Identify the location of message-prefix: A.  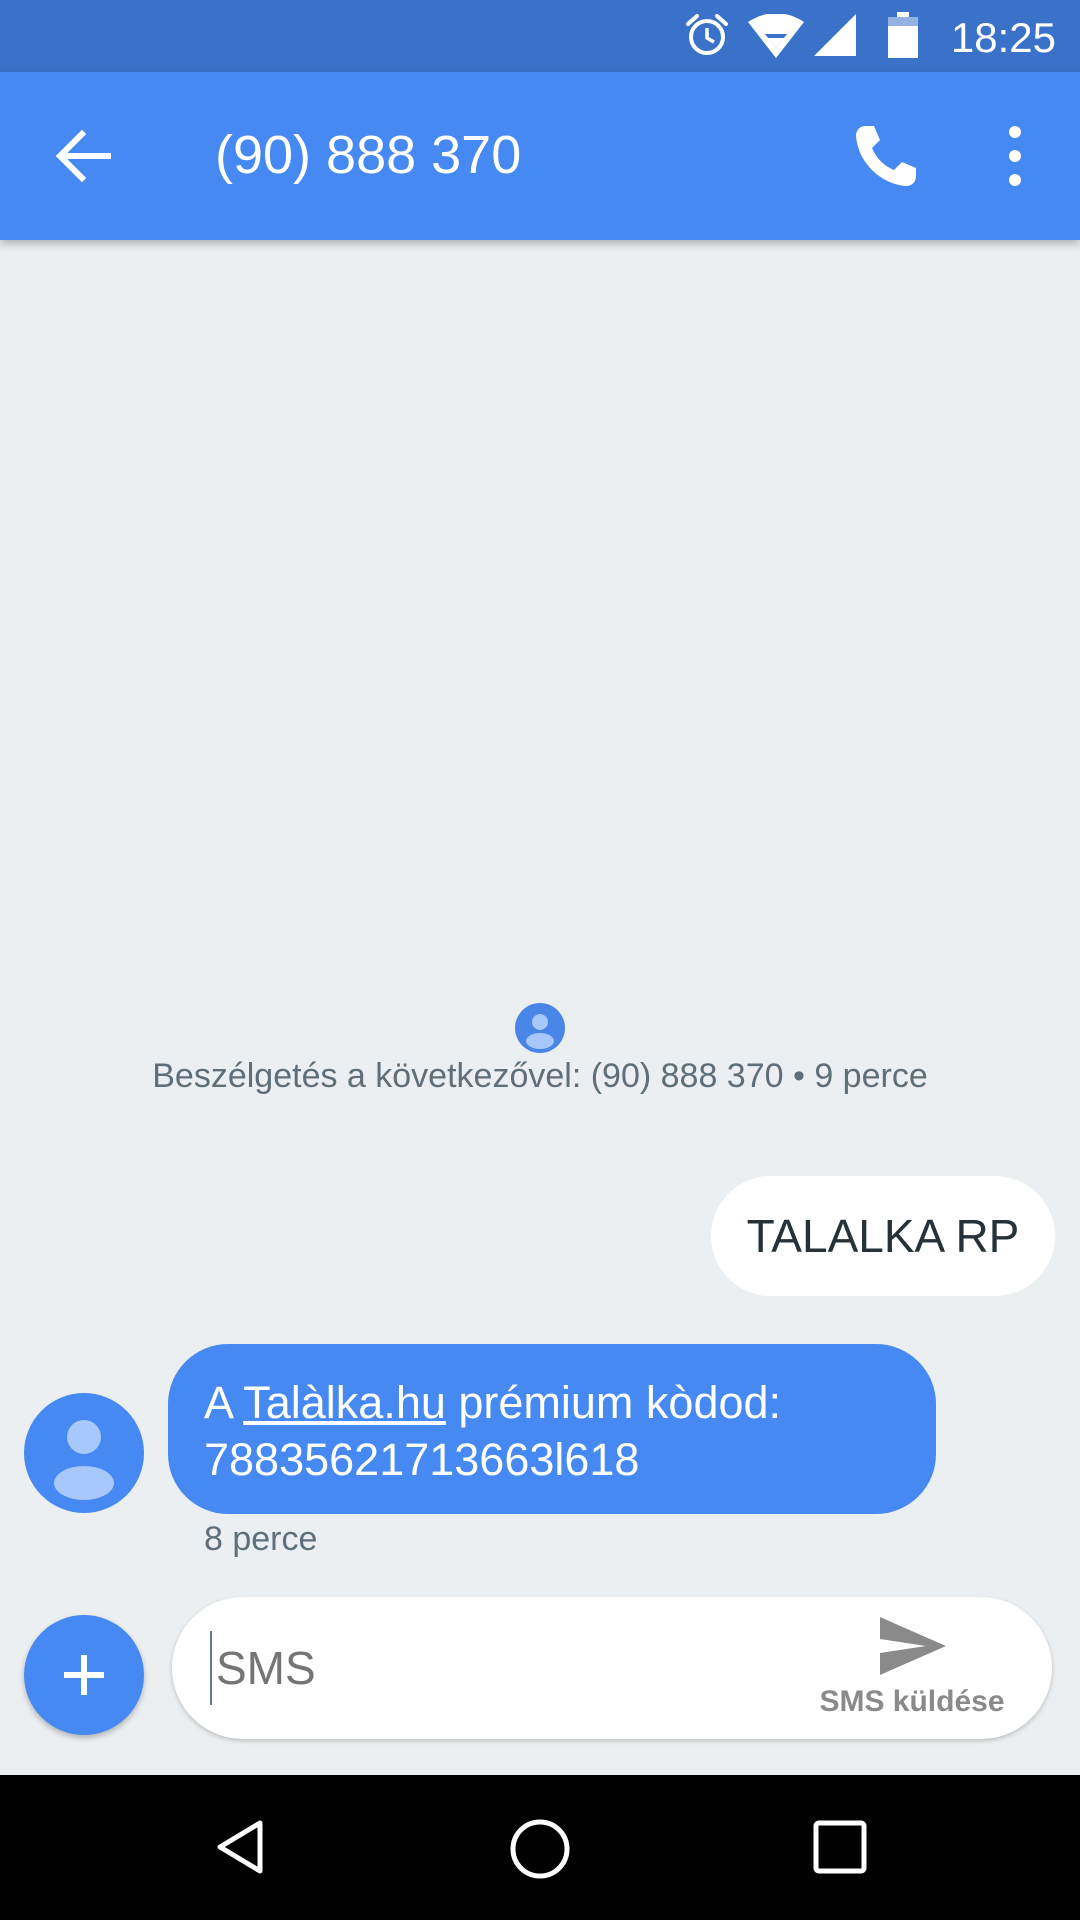
(224, 1402).